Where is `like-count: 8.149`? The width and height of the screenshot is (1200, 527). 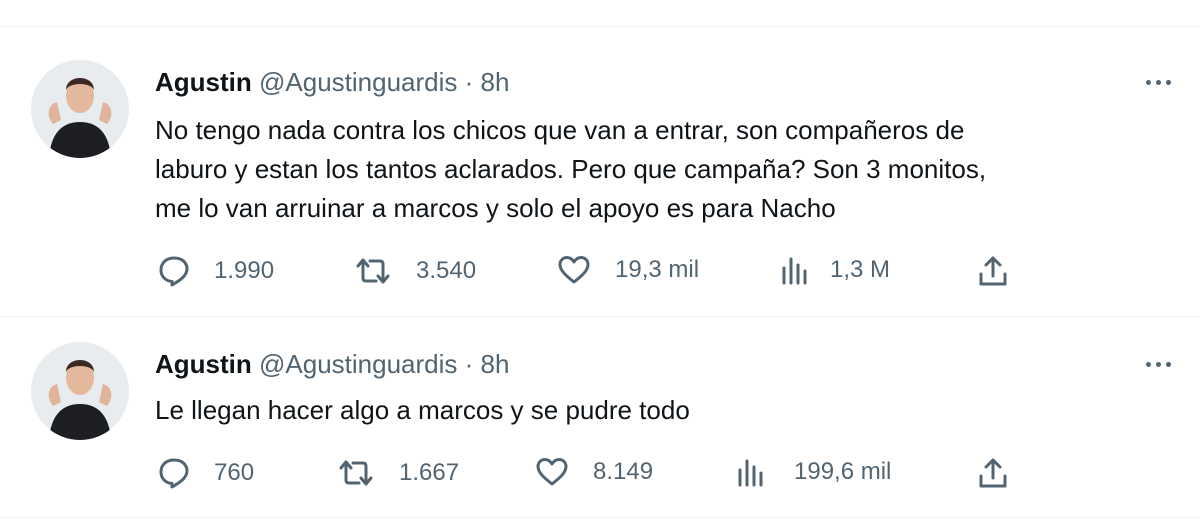
like-count: 8.149 is located at coordinates (623, 471).